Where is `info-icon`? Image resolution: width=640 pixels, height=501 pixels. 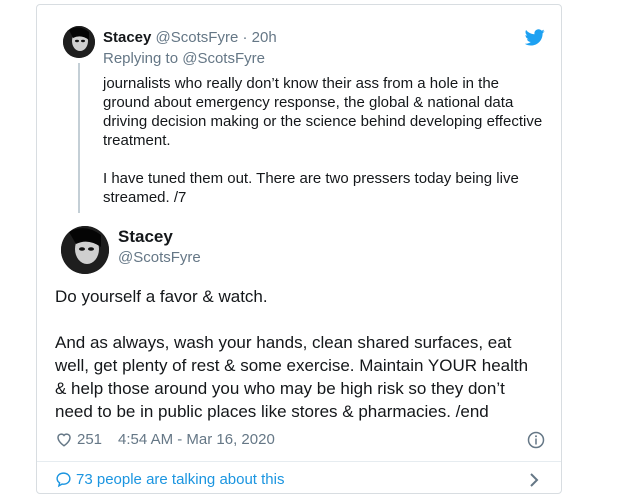
info-icon is located at coordinates (536, 440).